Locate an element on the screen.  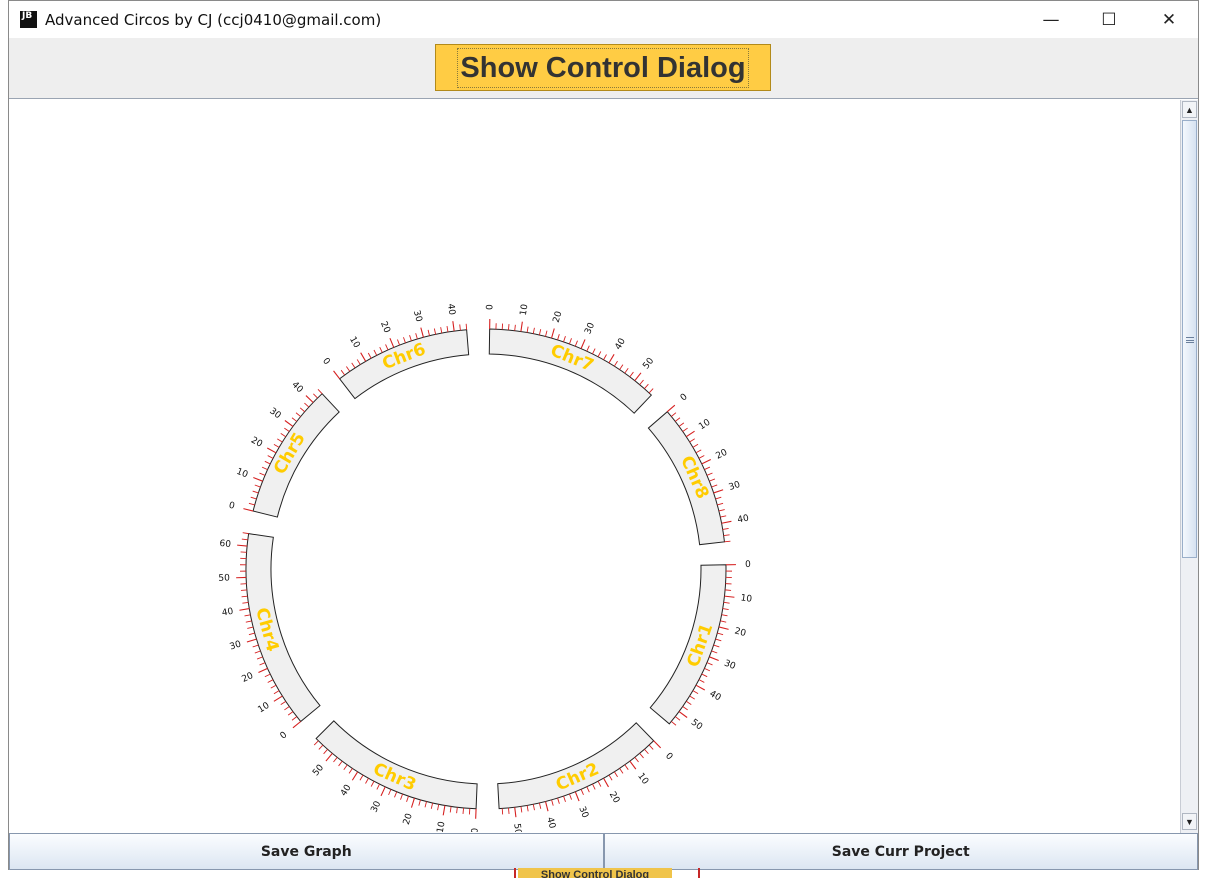
scroll-up-arrow-icon: ▲ is located at coordinates (1189, 109).